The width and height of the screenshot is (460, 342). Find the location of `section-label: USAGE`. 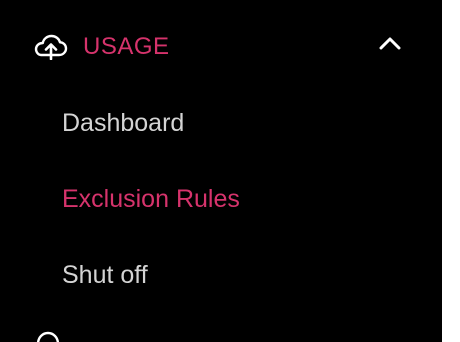

section-label: USAGE is located at coordinates (126, 46).